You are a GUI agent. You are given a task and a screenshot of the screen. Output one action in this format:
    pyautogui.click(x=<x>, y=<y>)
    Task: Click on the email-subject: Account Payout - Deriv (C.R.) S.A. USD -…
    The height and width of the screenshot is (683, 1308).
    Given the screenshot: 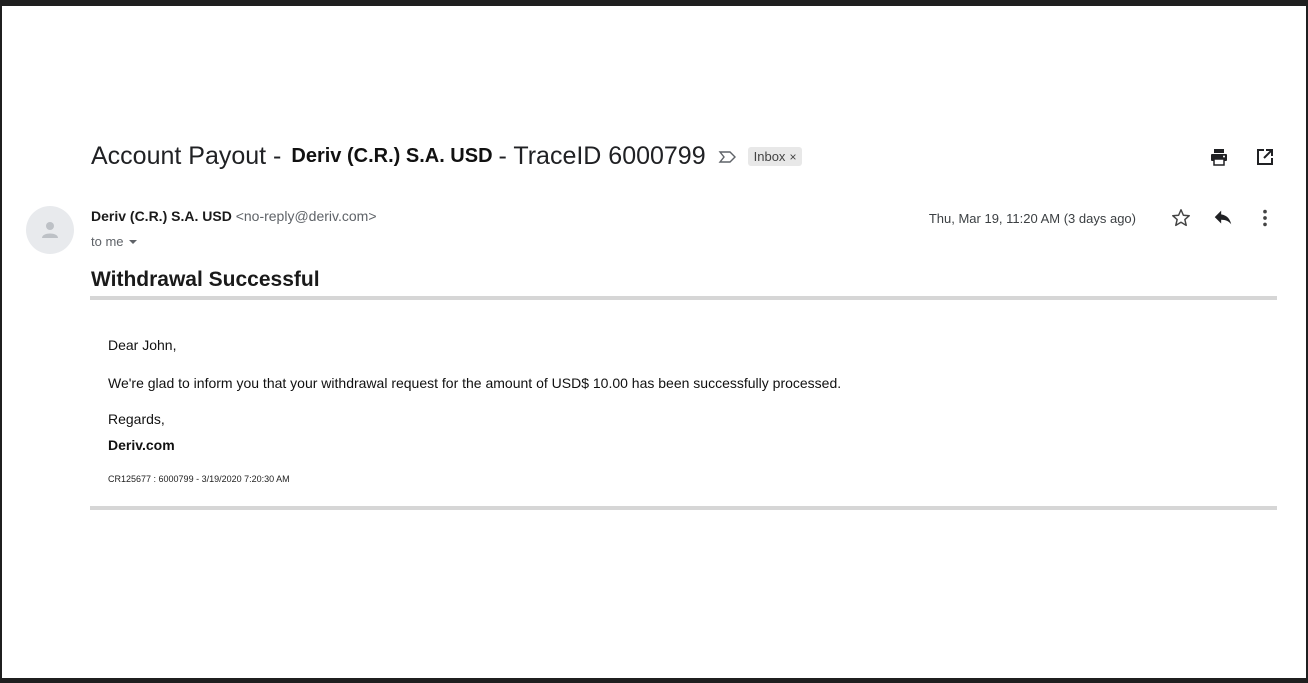 What is the action you would take?
    pyautogui.click(x=447, y=156)
    